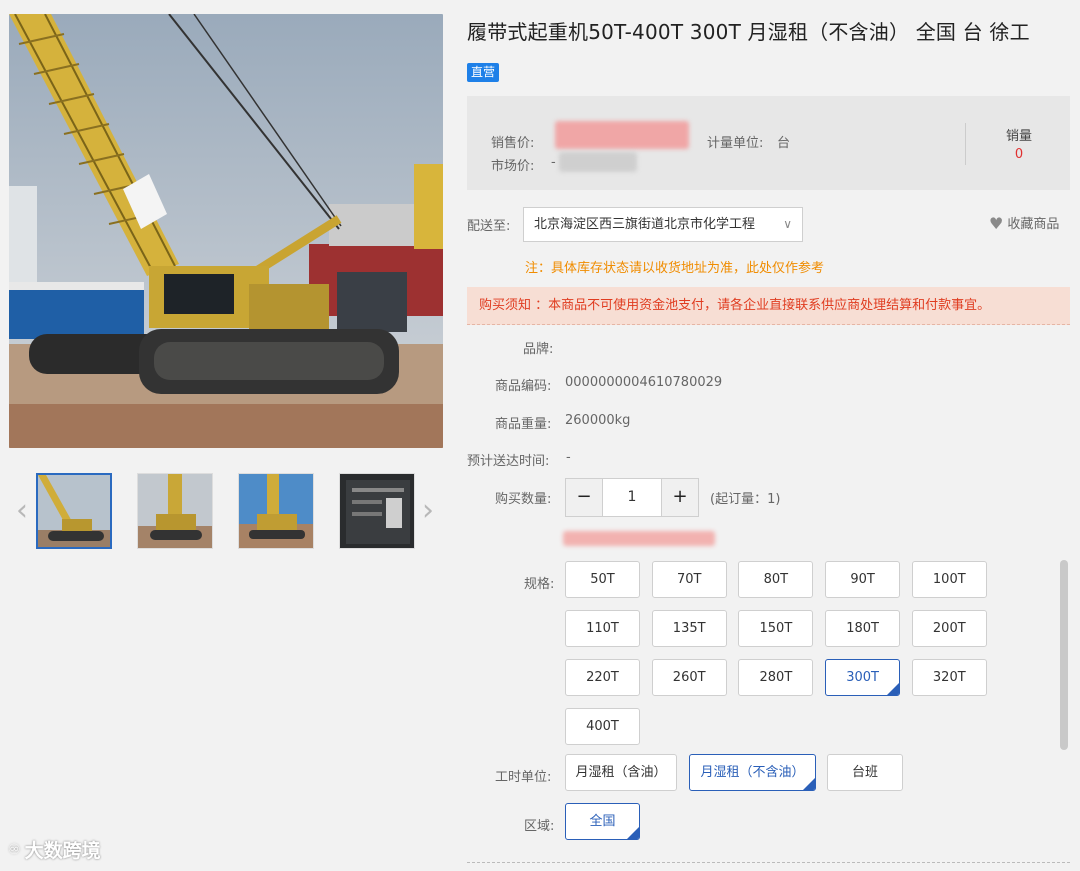 Image resolution: width=1080 pixels, height=871 pixels. I want to click on work-unit-option: 台班, so click(865, 772).